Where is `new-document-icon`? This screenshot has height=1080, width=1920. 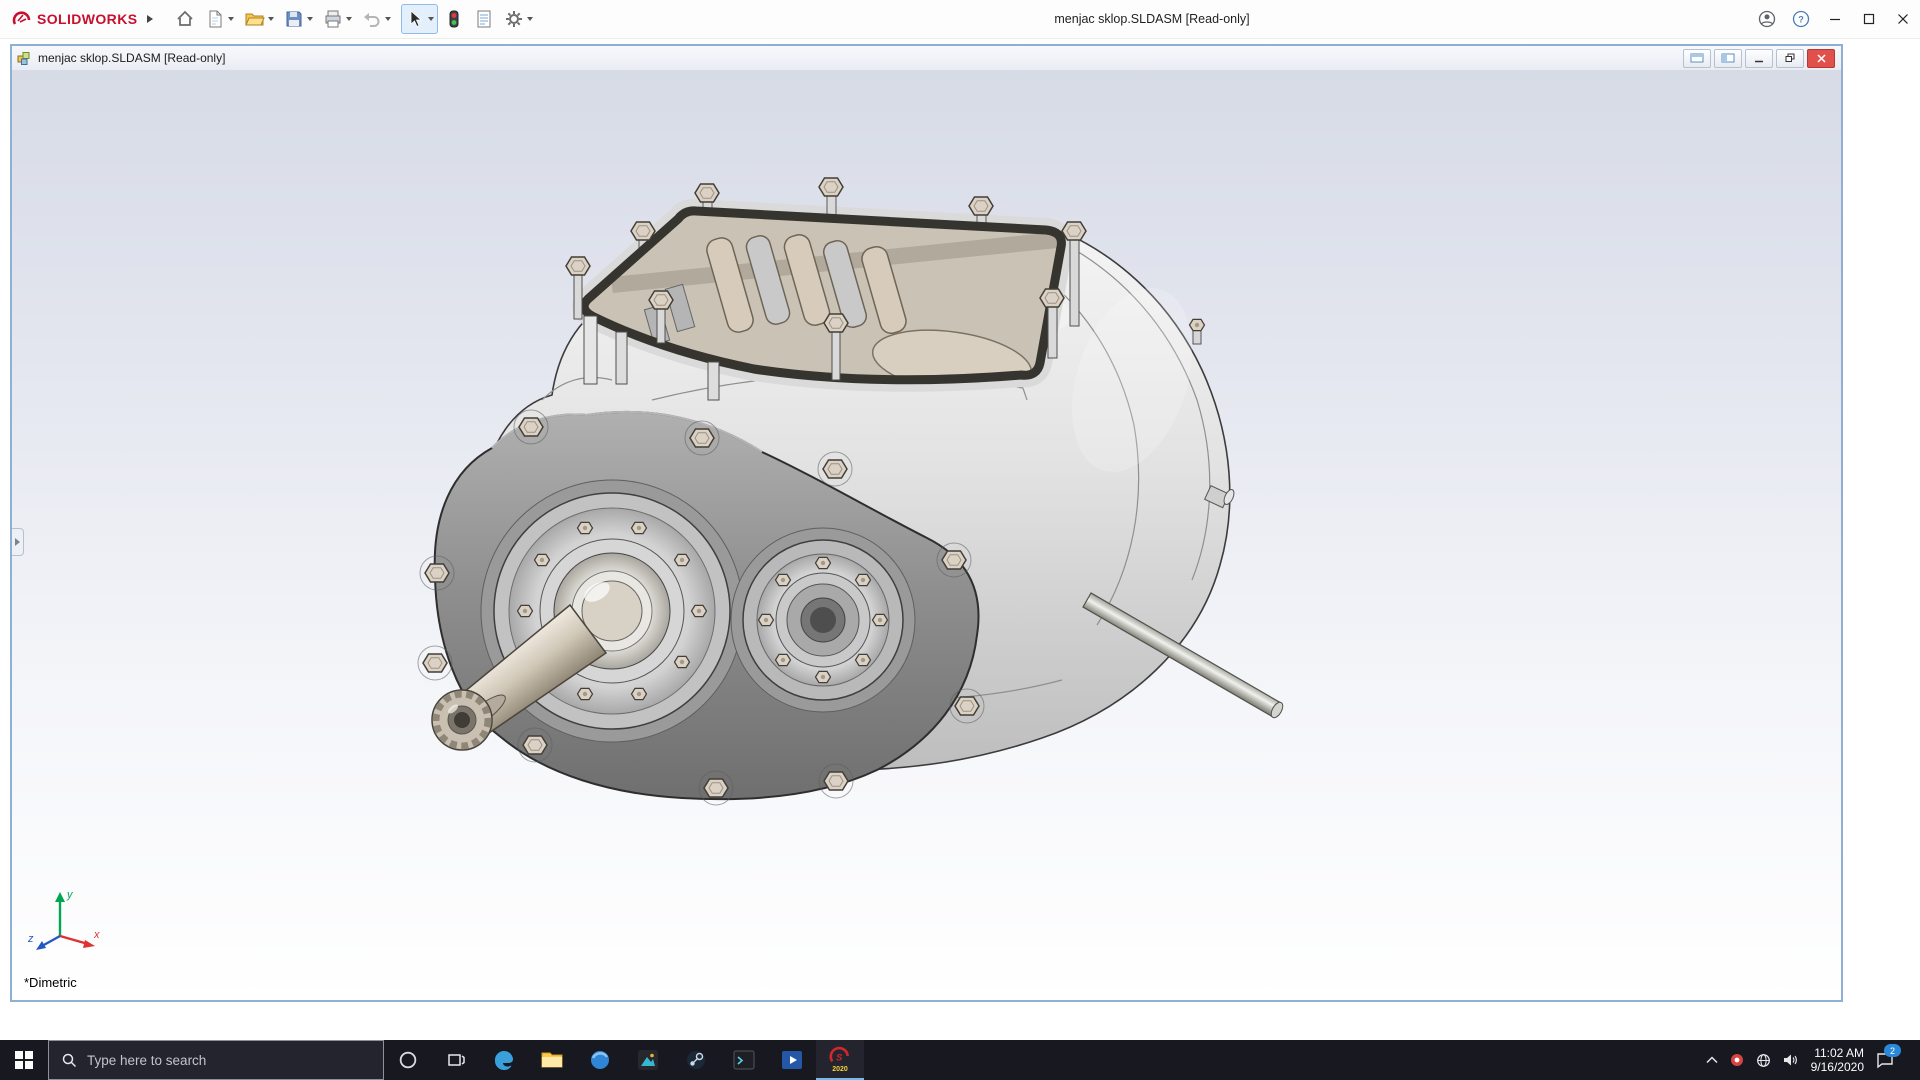 new-document-icon is located at coordinates (215, 19).